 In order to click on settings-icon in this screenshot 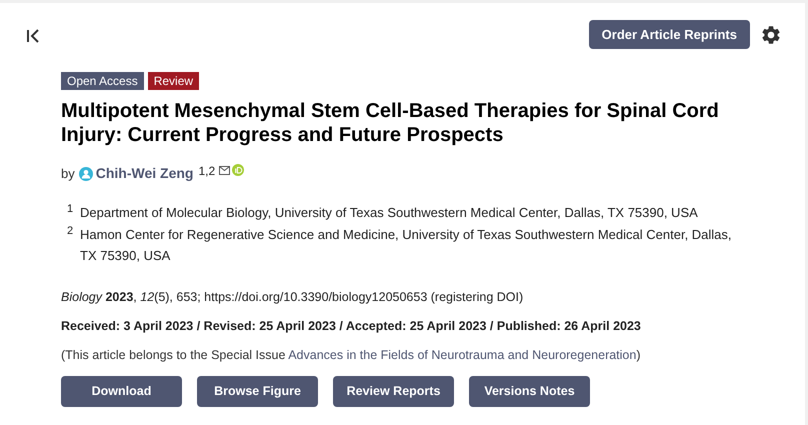, I will do `click(771, 35)`.